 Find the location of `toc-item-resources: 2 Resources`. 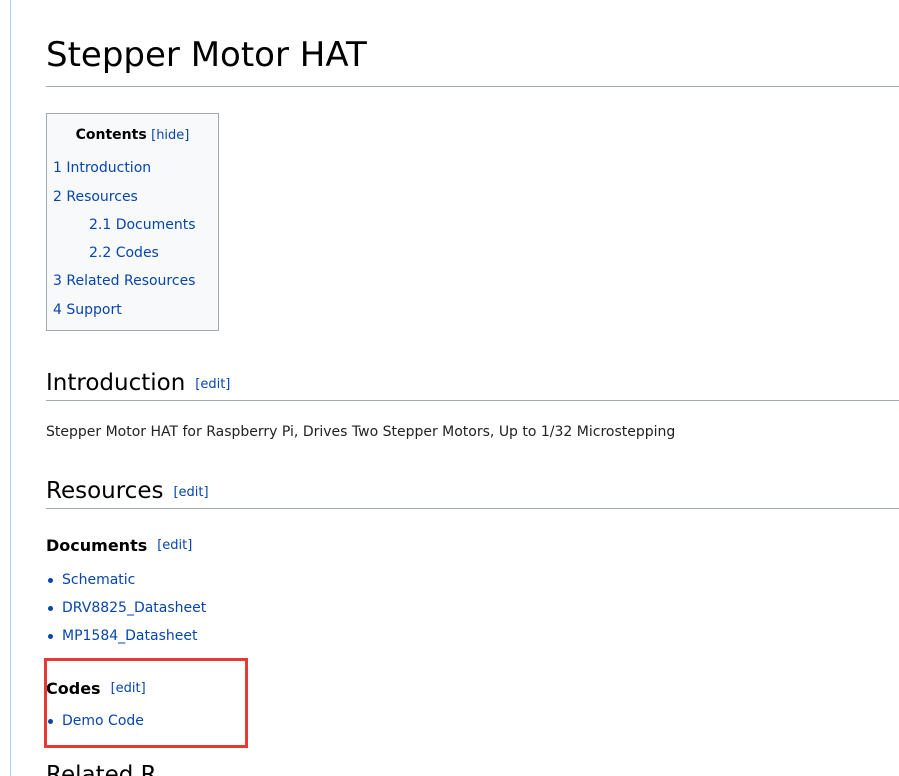

toc-item-resources: 2 Resources is located at coordinates (95, 197).